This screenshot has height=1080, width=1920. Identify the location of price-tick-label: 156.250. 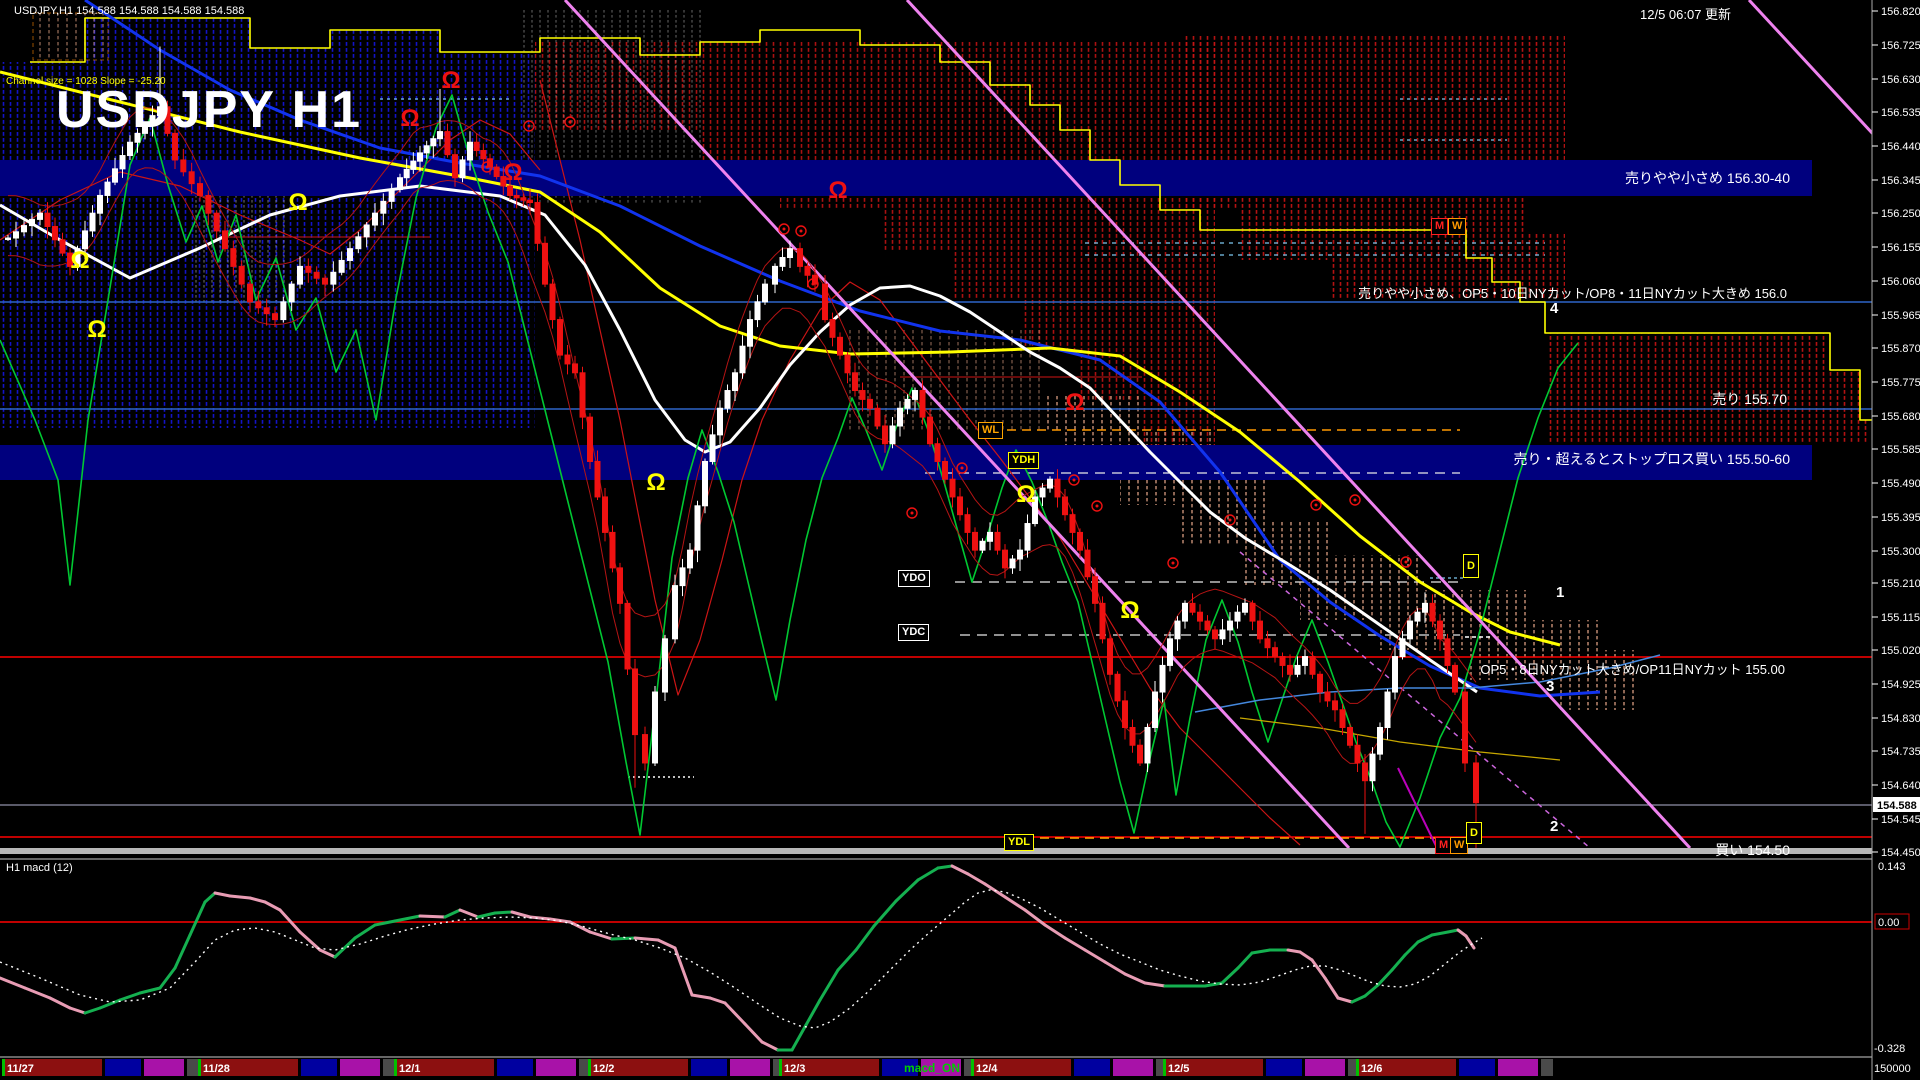
(1900, 214).